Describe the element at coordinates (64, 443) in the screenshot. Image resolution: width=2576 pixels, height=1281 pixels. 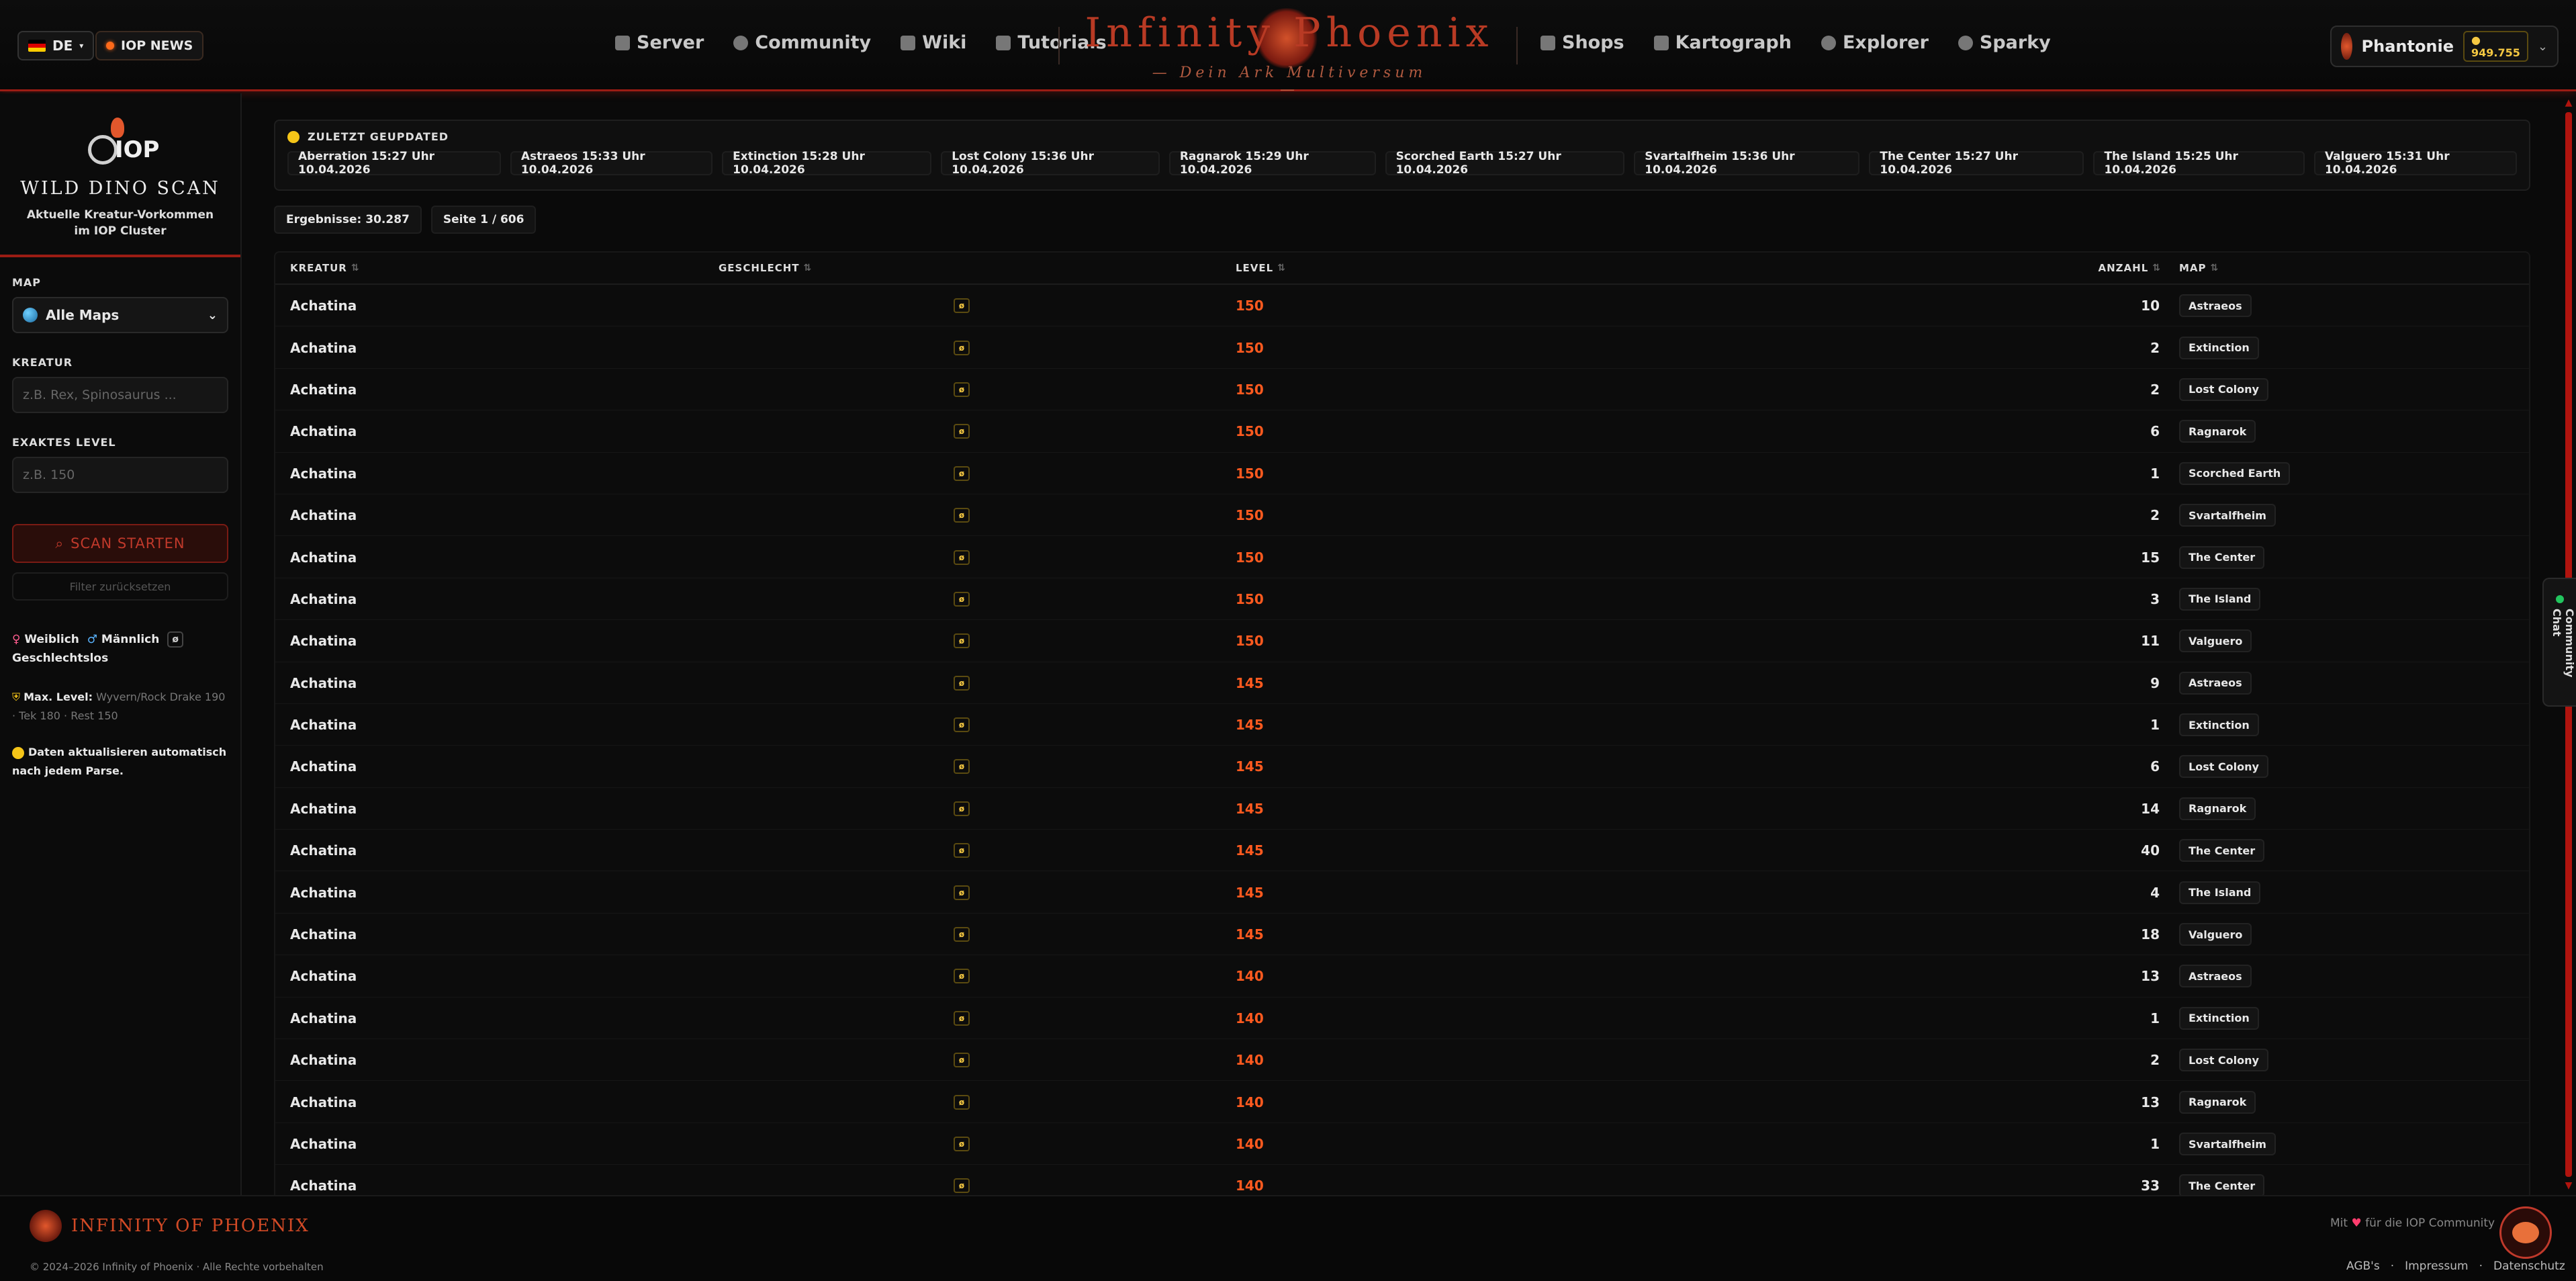
I see `level-label: EXAKTES LEVEL` at that location.